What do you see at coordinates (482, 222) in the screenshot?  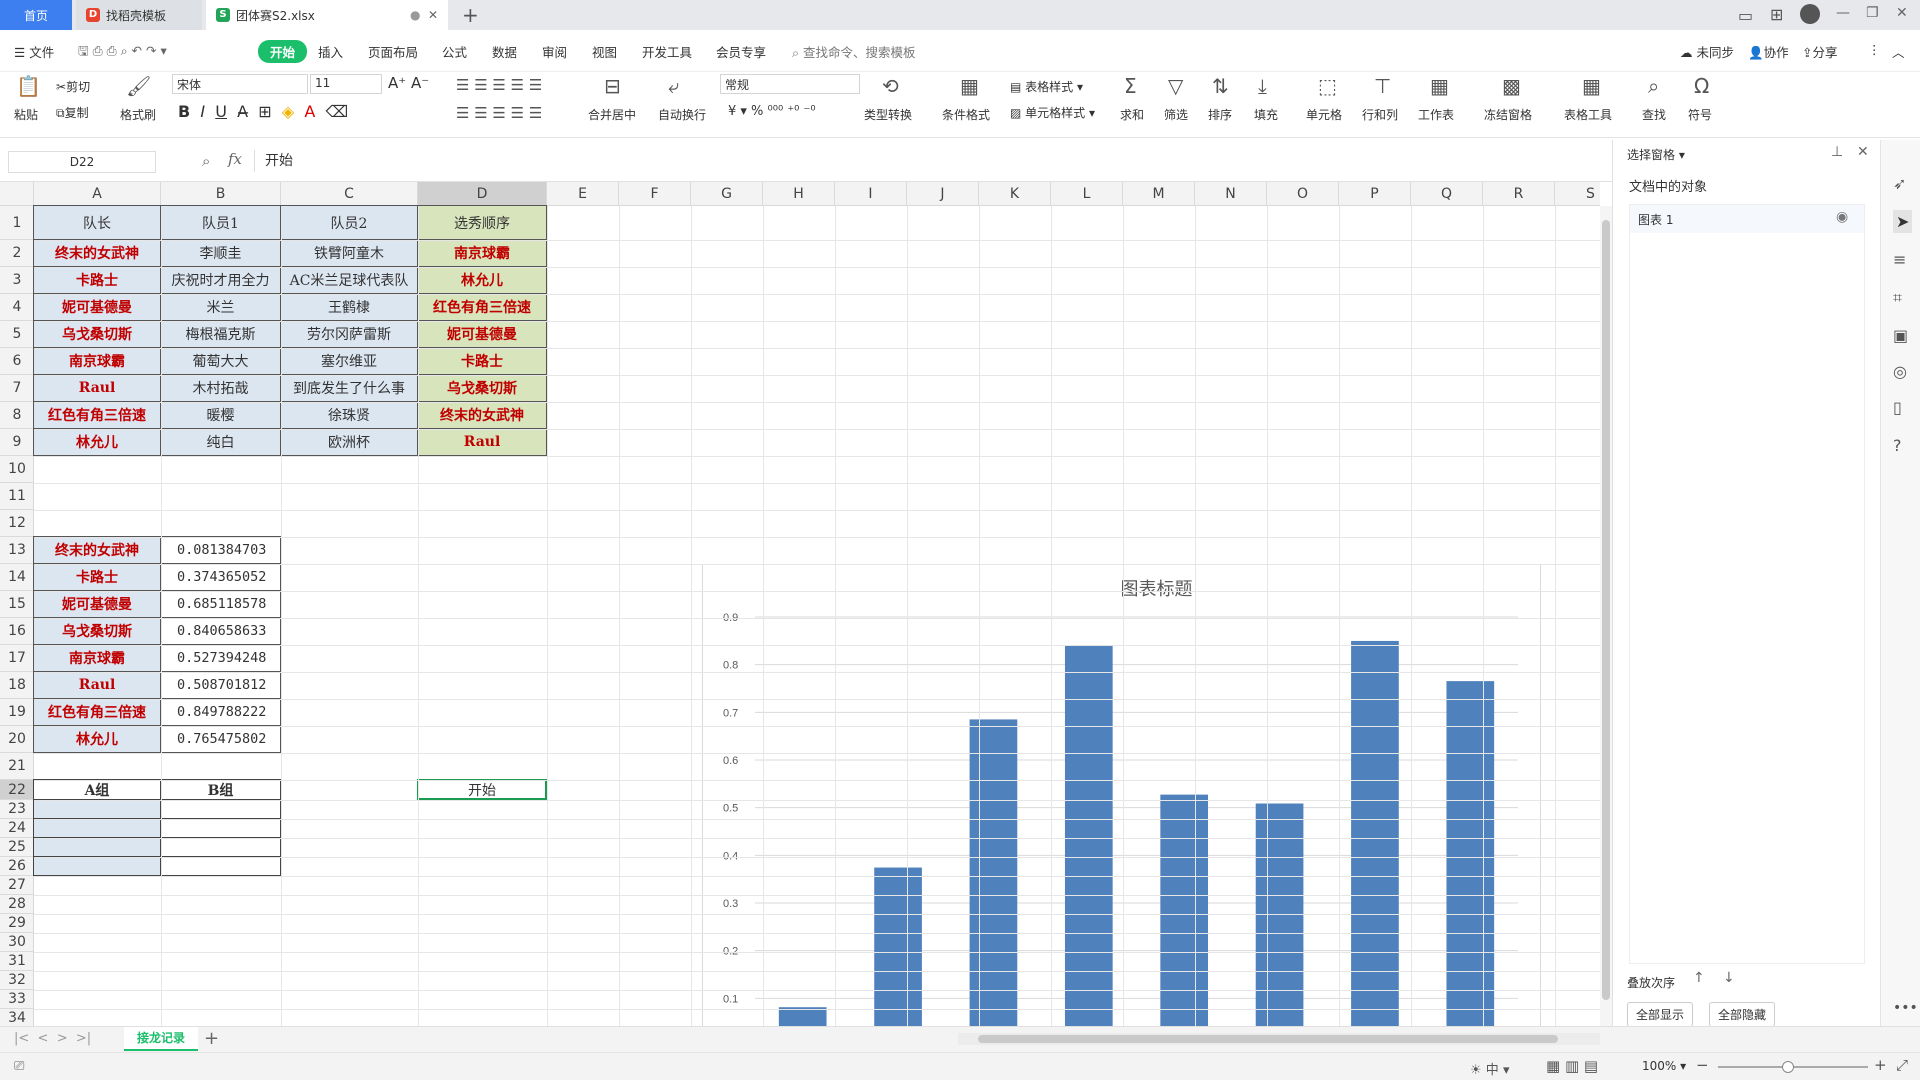 I see `table-header-cell: 选秀顺序` at bounding box center [482, 222].